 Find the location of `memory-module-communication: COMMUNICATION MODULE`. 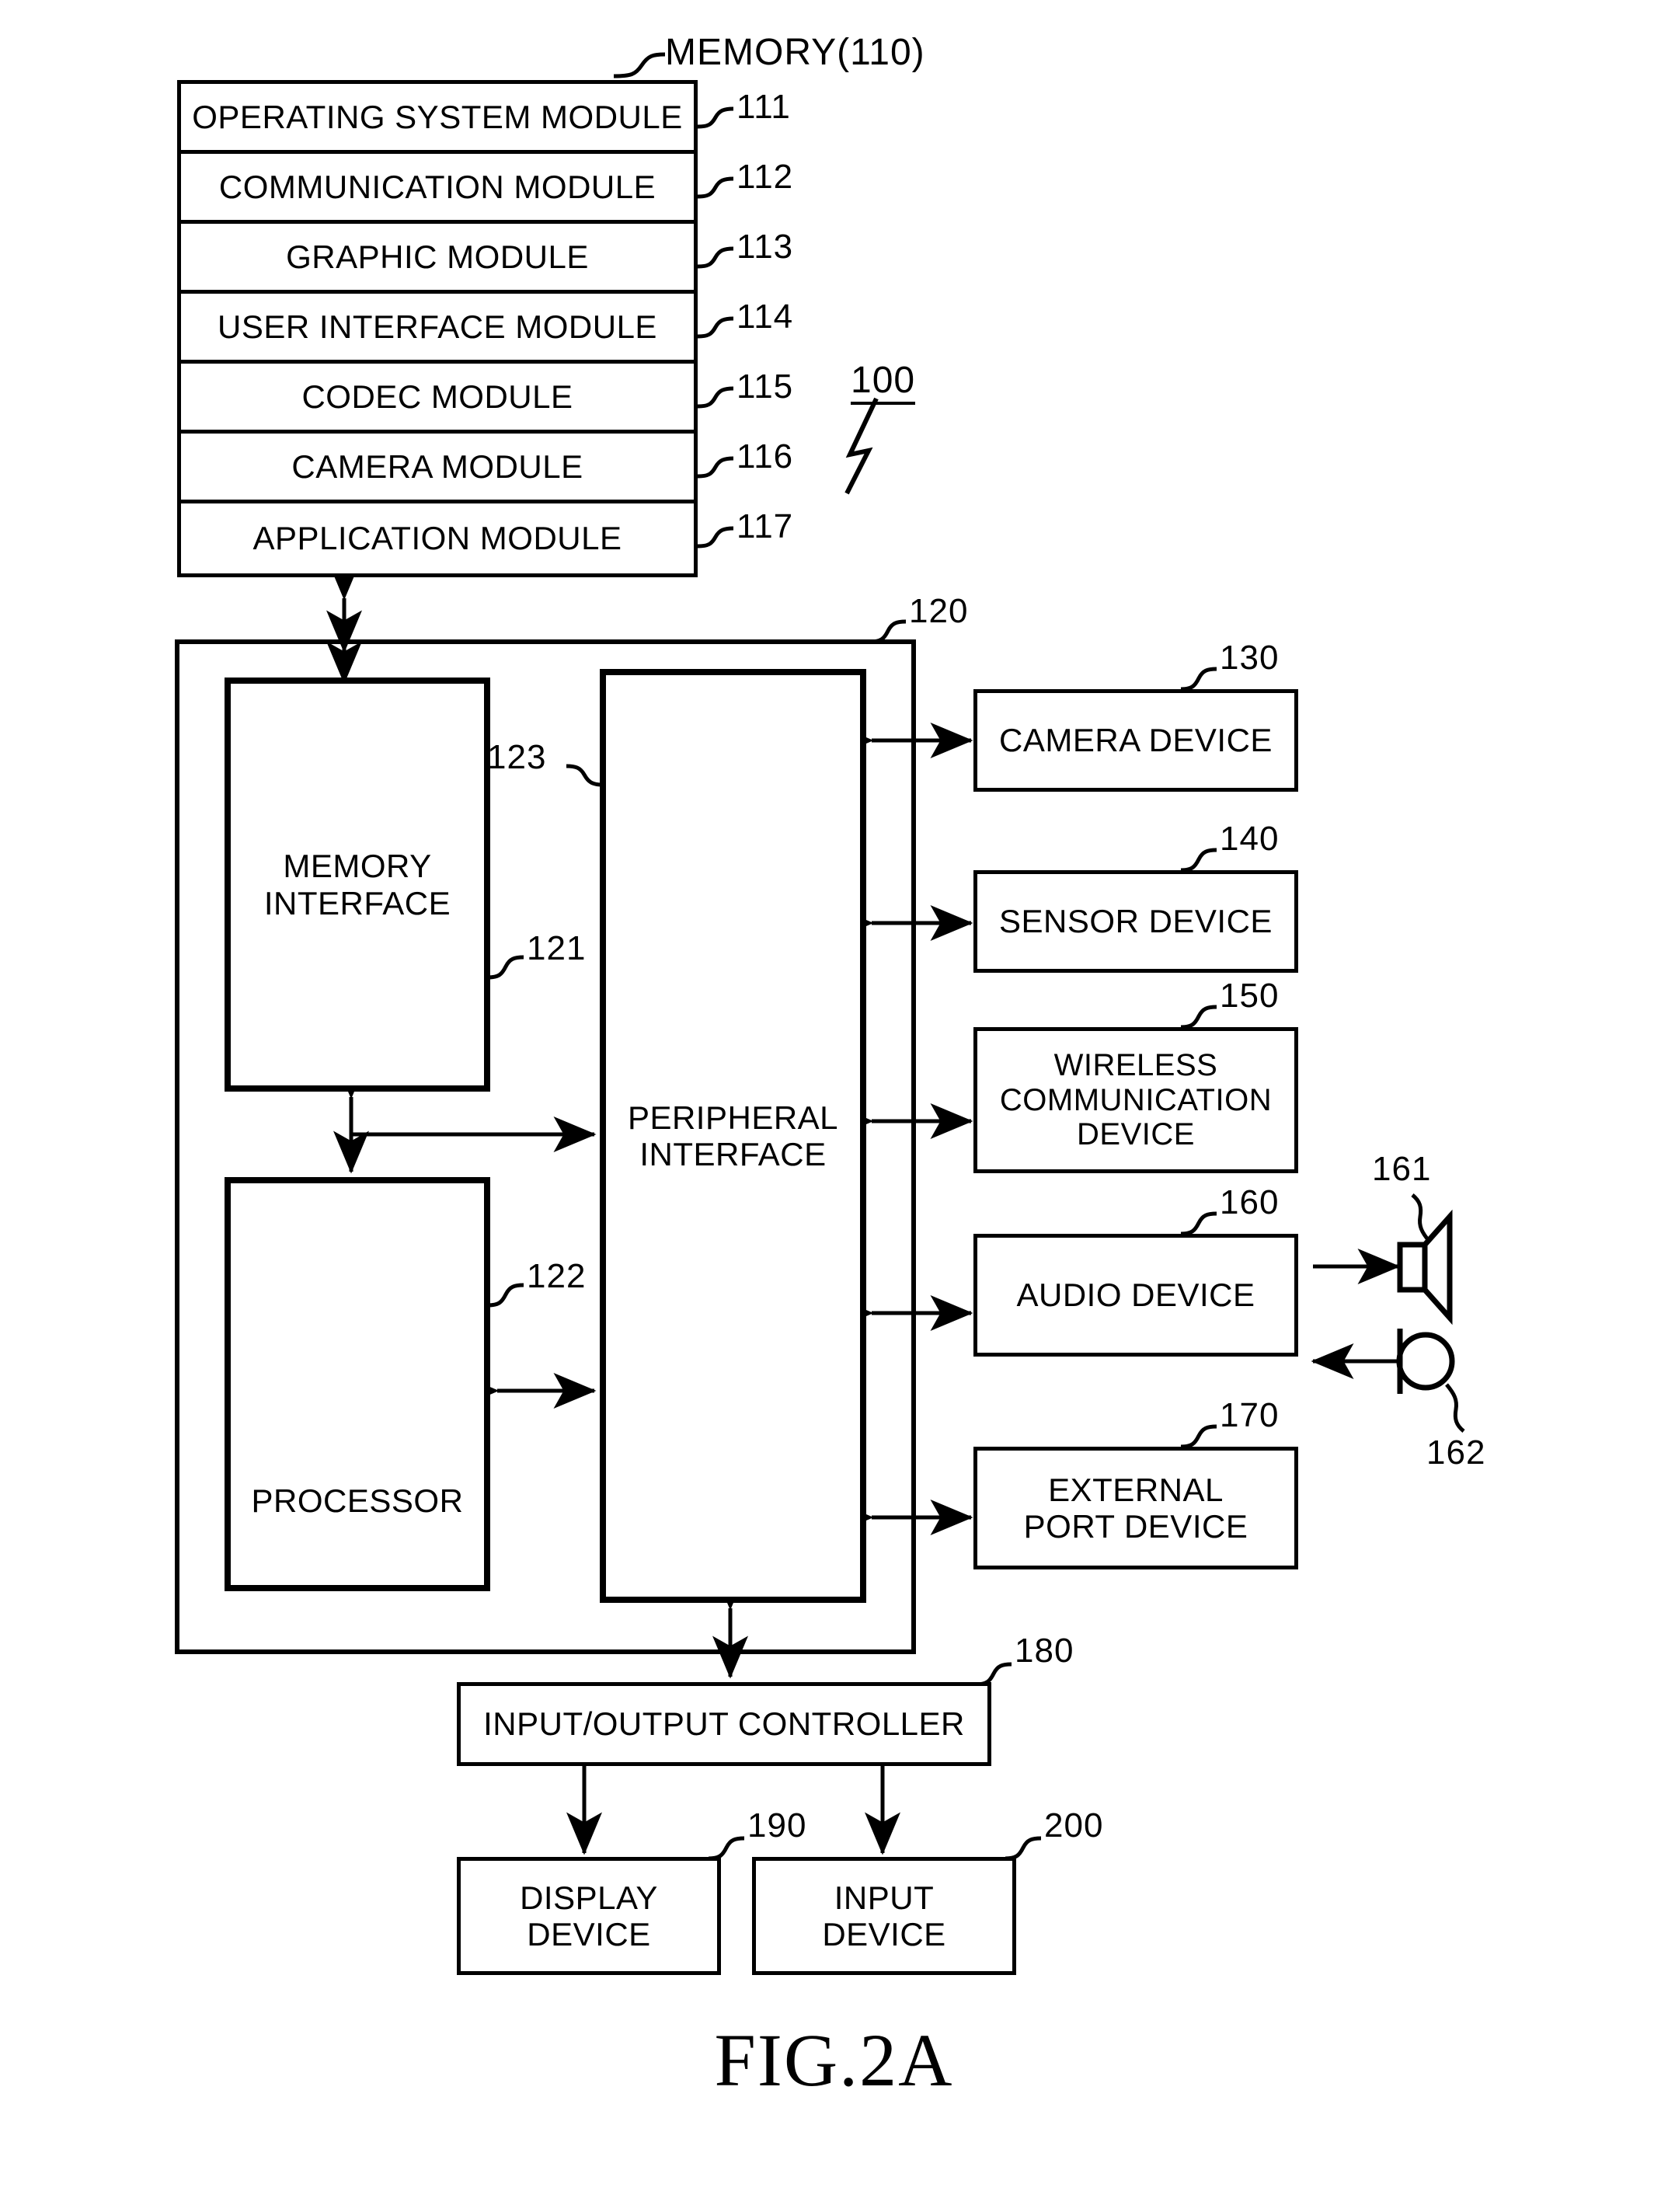

memory-module-communication: COMMUNICATION MODULE is located at coordinates (437, 189).